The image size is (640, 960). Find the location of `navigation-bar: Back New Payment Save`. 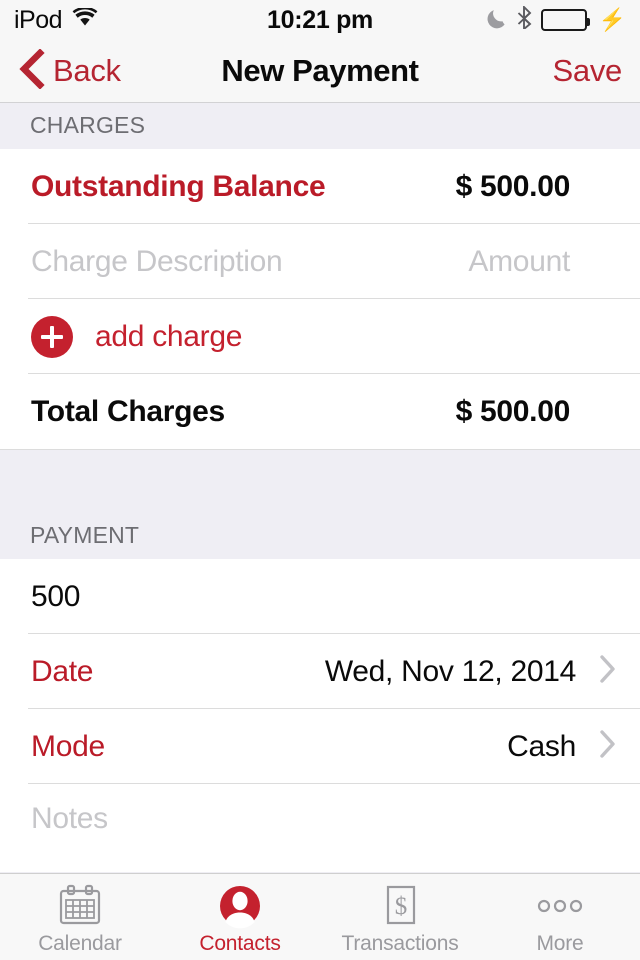

navigation-bar: Back New Payment Save is located at coordinates (320, 71).